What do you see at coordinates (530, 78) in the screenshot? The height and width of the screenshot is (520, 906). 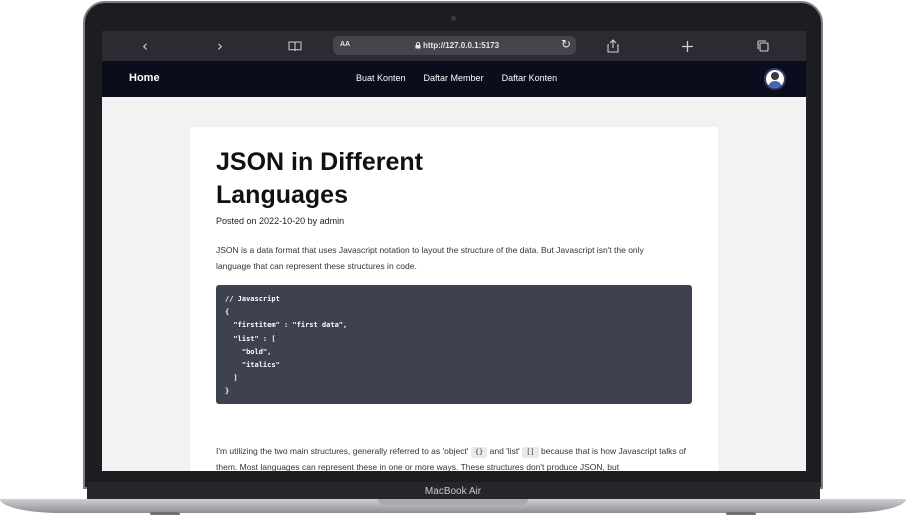 I see `nav-link-daftar-konten: Daftar Konten` at bounding box center [530, 78].